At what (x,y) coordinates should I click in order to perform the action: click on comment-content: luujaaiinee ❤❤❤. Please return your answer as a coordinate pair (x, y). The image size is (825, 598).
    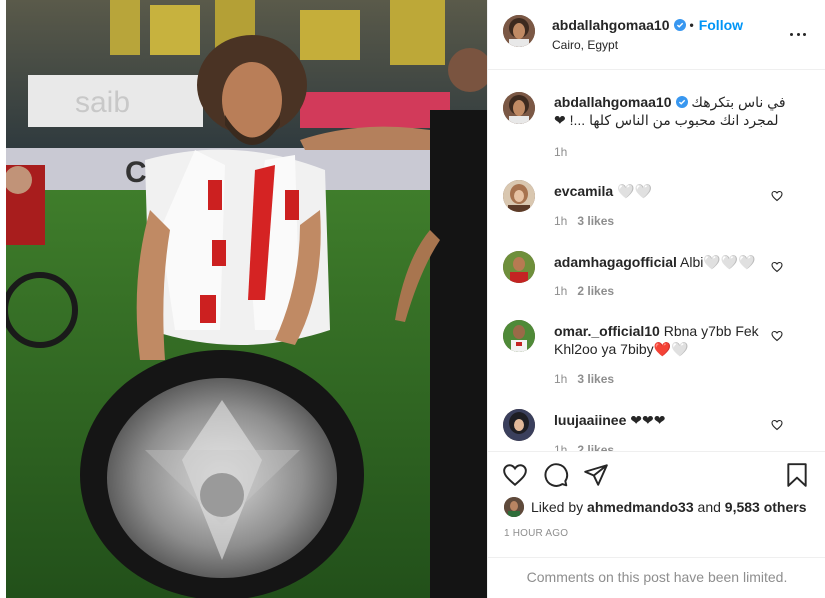
    Looking at the image, I should click on (664, 420).